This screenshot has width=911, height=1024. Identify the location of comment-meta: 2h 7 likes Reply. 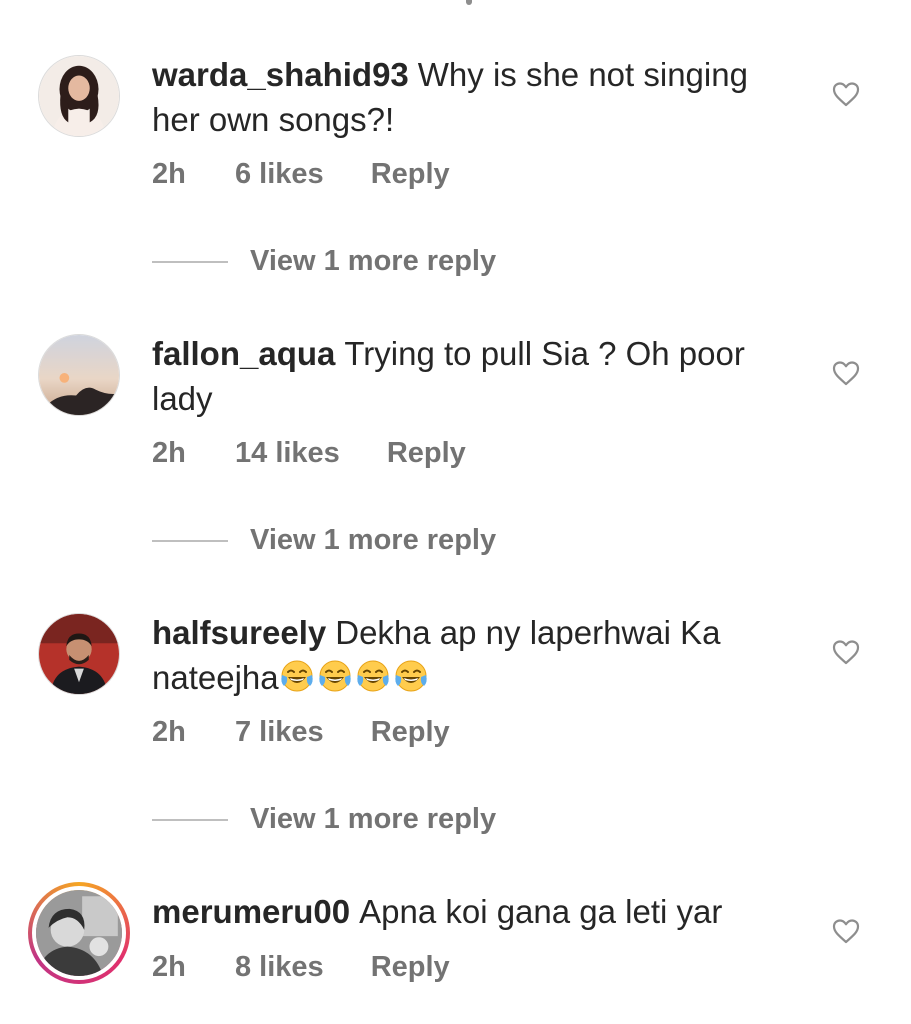
(301, 732).